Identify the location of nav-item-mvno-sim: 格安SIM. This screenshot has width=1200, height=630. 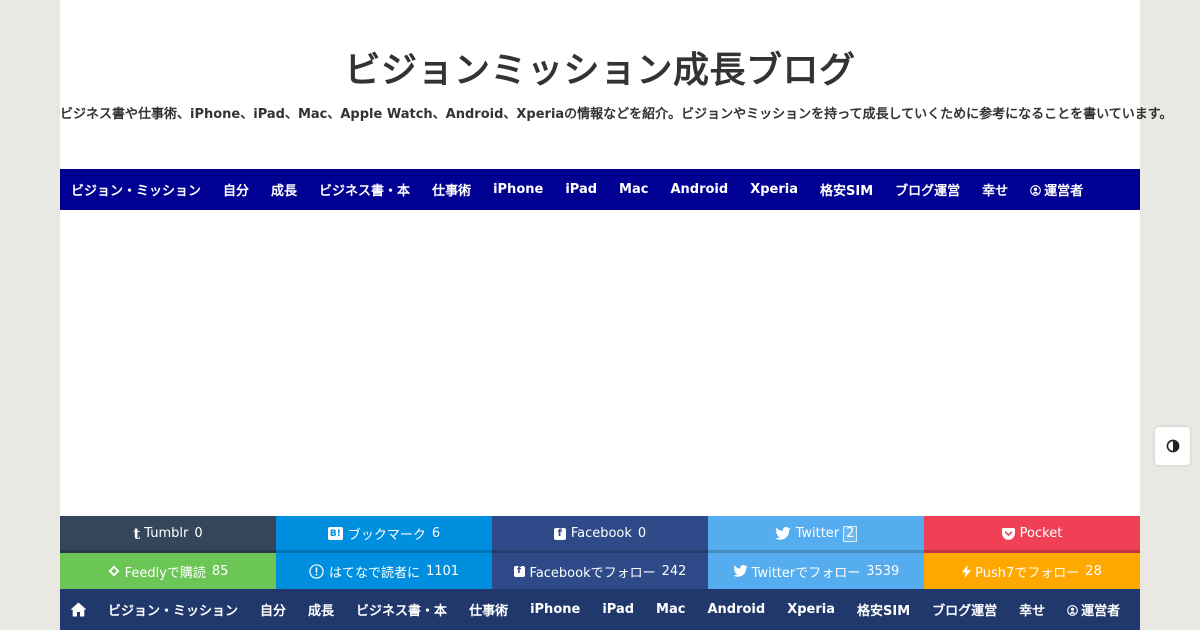
(846, 189).